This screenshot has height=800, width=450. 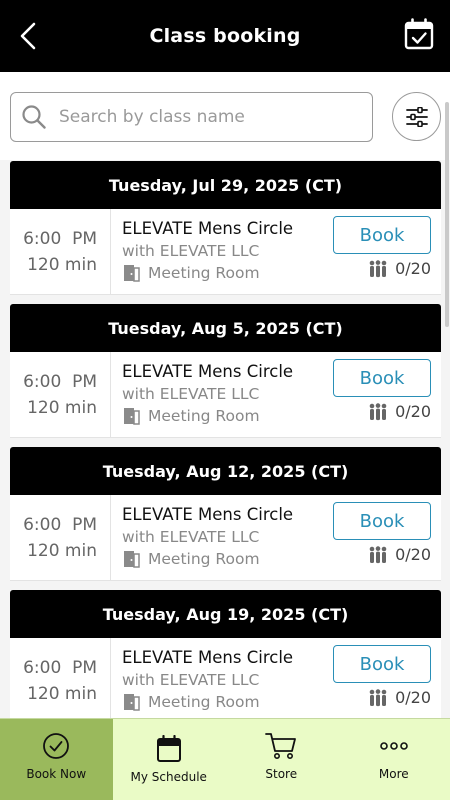 I want to click on cart-icon, so click(x=281, y=746).